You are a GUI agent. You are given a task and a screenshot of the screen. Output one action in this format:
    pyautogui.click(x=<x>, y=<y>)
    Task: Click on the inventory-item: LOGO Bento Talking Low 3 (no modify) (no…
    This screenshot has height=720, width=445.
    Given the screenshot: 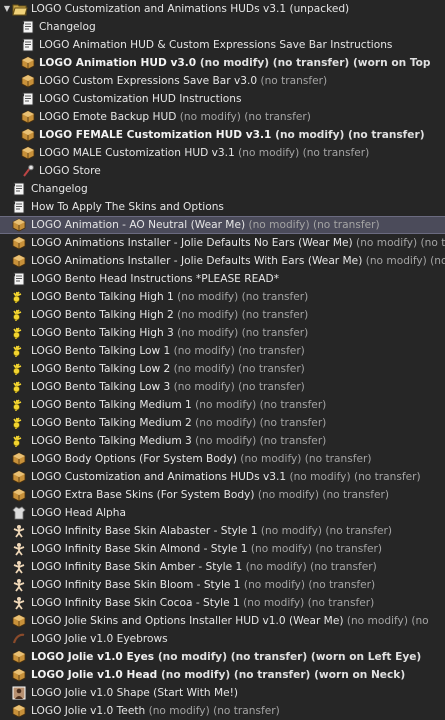 What is the action you would take?
    pyautogui.click(x=222, y=387)
    